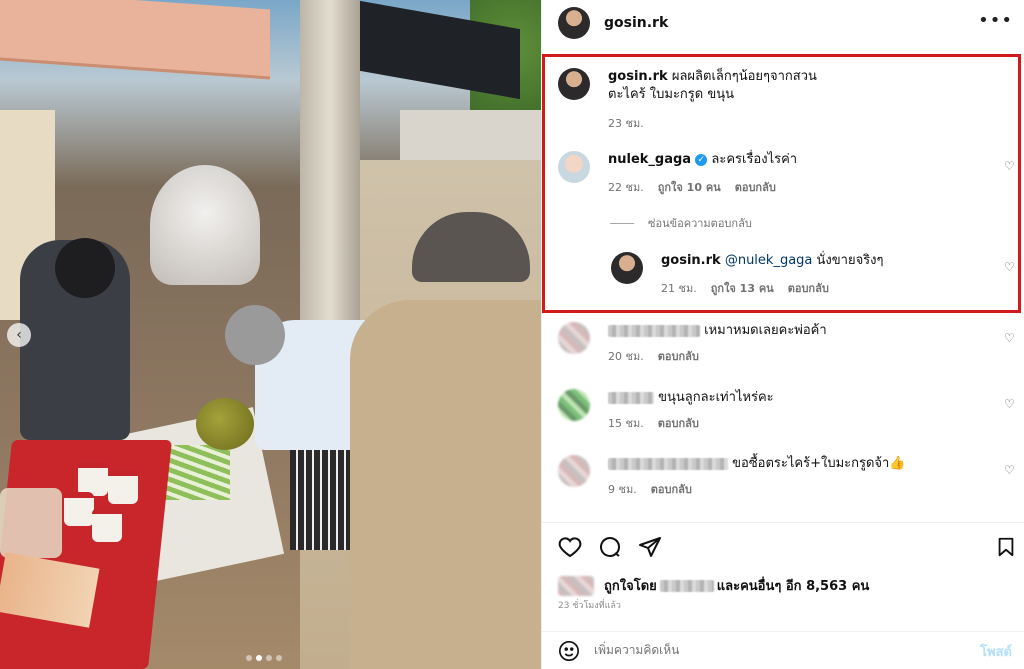  Describe the element at coordinates (757, 489) in the screenshot. I see `comment-meta: 9 ชม. ตอบกลับ` at that location.